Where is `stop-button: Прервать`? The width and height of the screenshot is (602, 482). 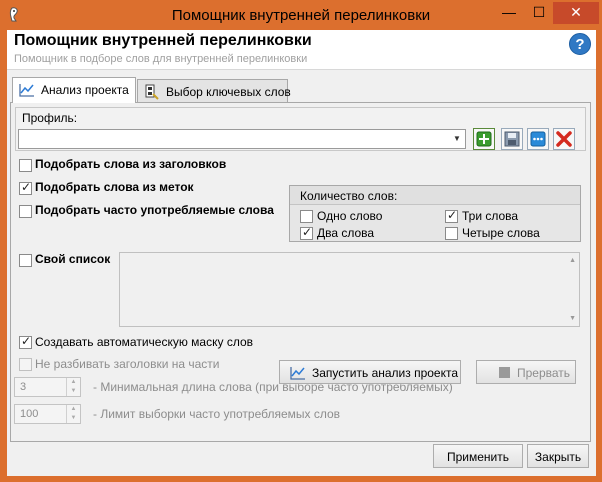
stop-button: Прервать is located at coordinates (526, 372).